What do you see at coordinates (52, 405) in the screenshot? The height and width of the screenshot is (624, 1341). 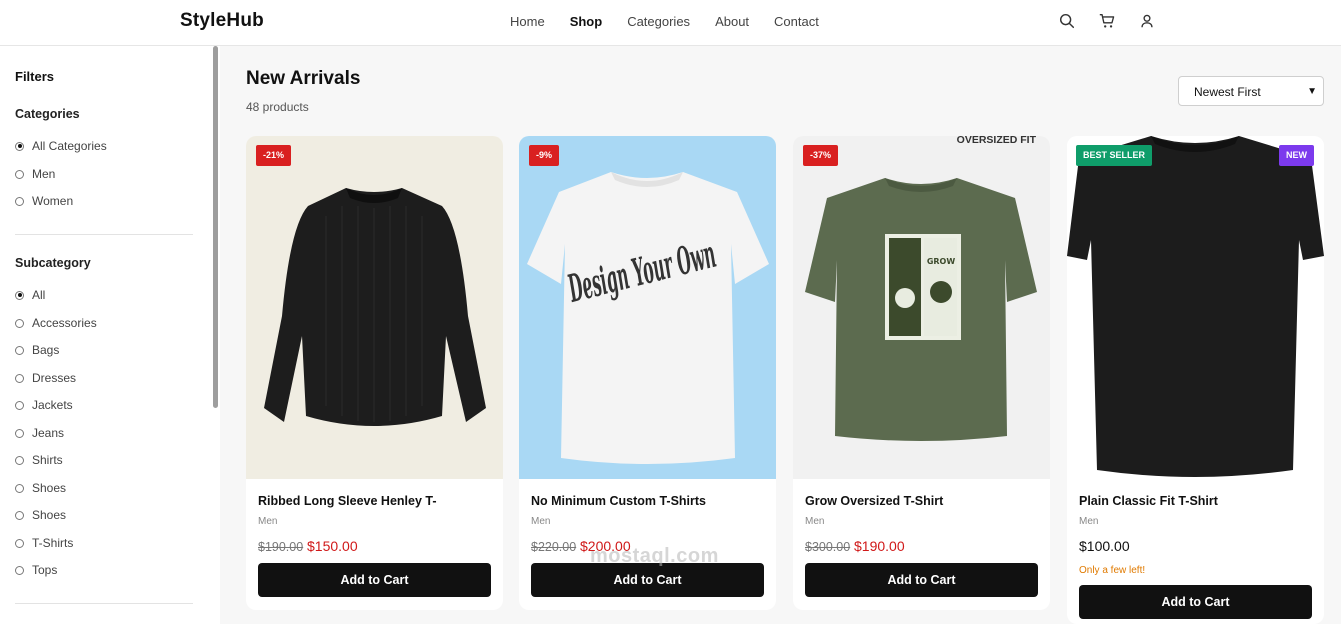 I see `subcategory-label: Jackets` at bounding box center [52, 405].